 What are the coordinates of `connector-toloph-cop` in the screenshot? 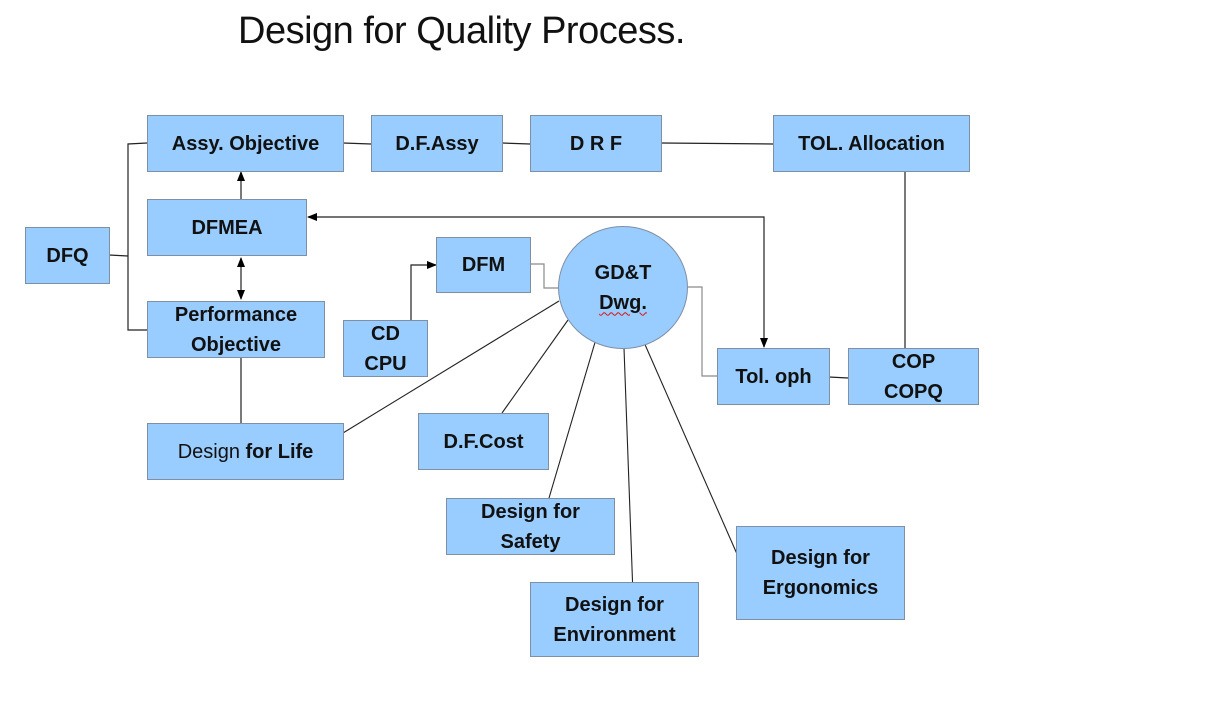 It's located at (838, 377).